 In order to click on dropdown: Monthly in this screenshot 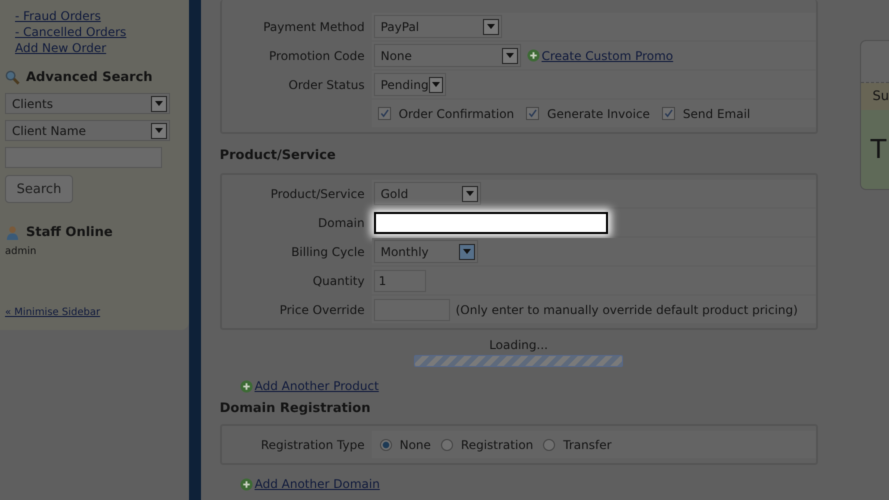, I will do `click(426, 251)`.